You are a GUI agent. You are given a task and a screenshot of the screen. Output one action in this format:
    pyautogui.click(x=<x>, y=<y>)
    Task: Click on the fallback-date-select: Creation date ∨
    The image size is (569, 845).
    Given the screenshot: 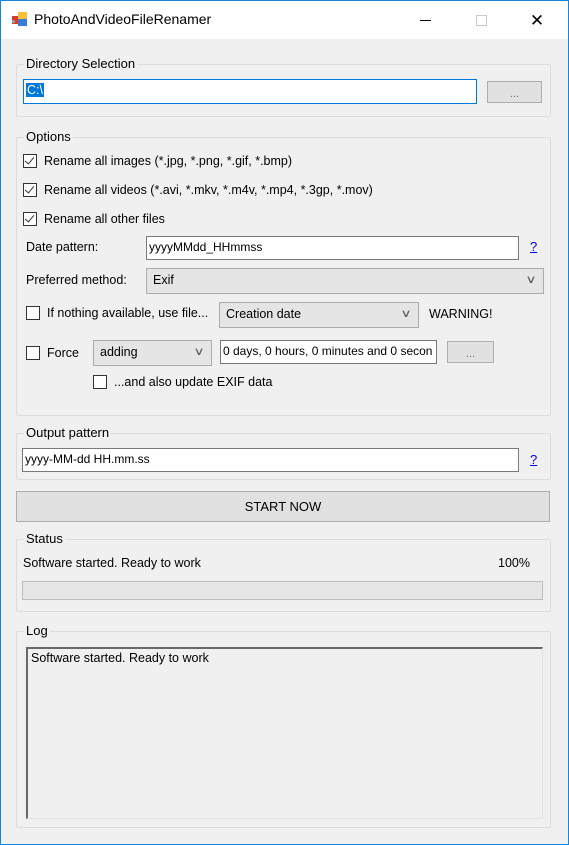 What is the action you would take?
    pyautogui.click(x=319, y=315)
    